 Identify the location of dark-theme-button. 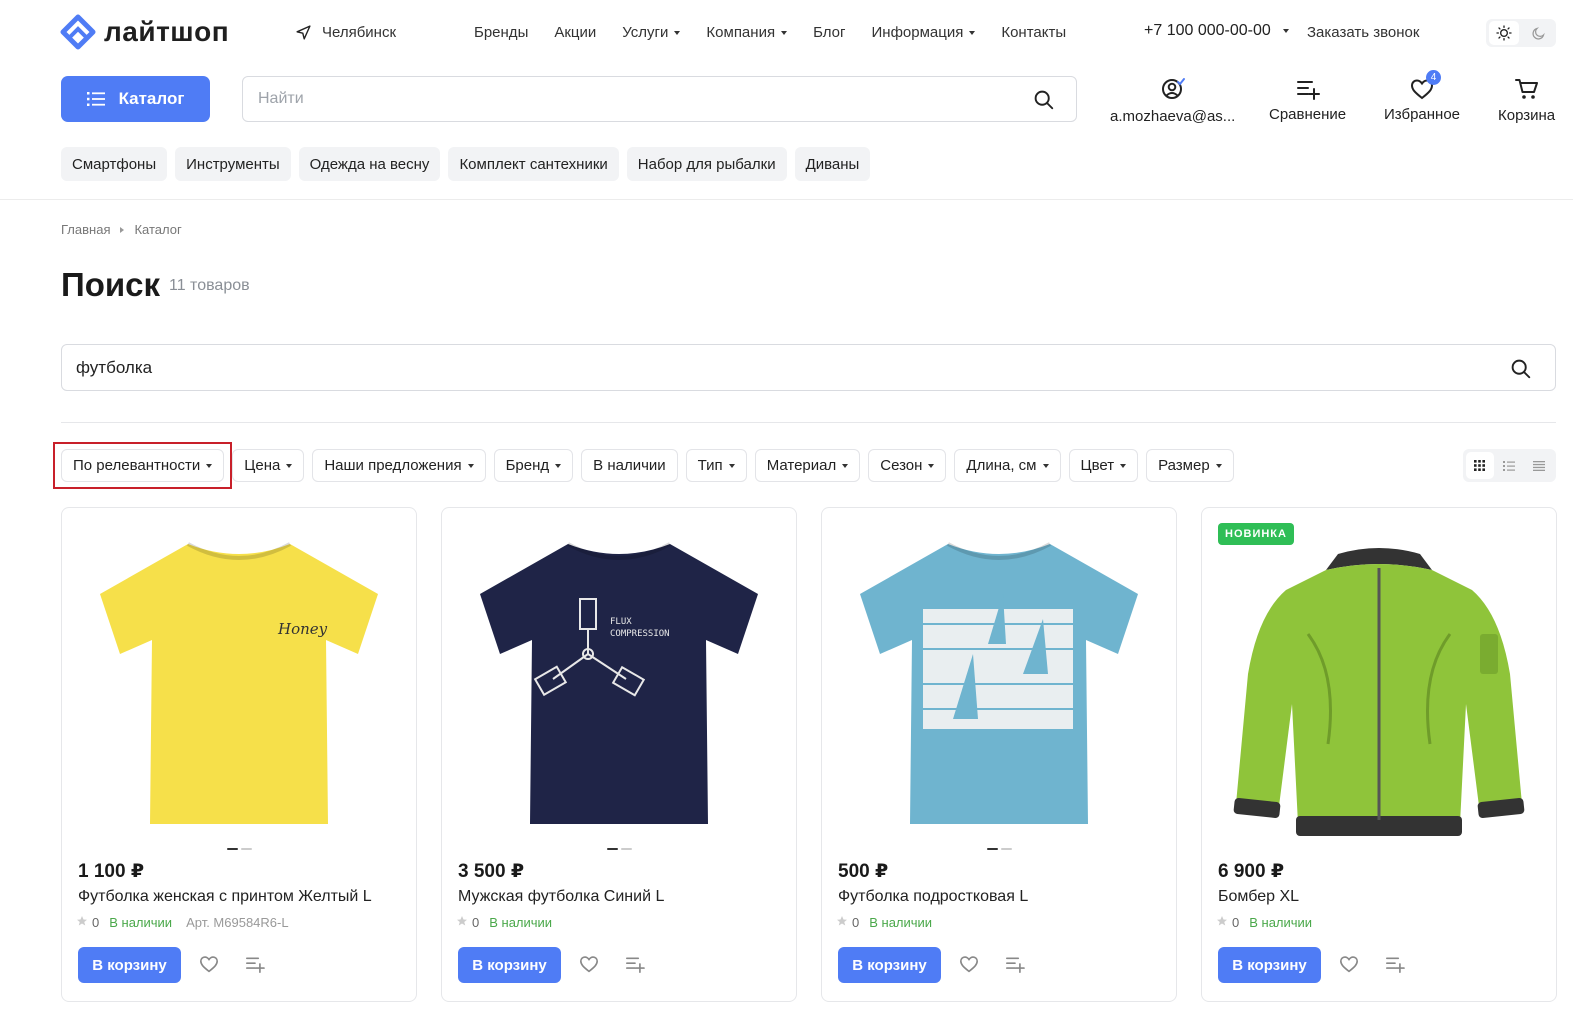
(1539, 33).